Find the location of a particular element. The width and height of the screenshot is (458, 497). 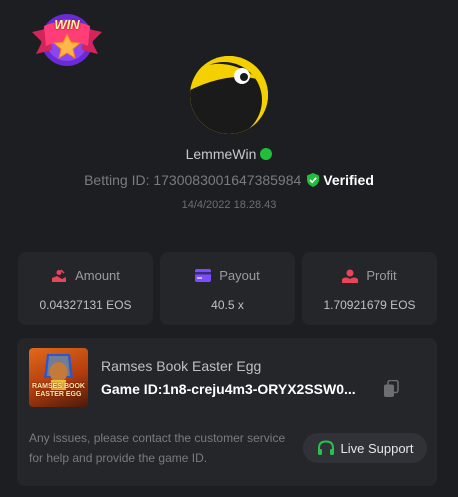

stat-card-head: Payout is located at coordinates (227, 275).